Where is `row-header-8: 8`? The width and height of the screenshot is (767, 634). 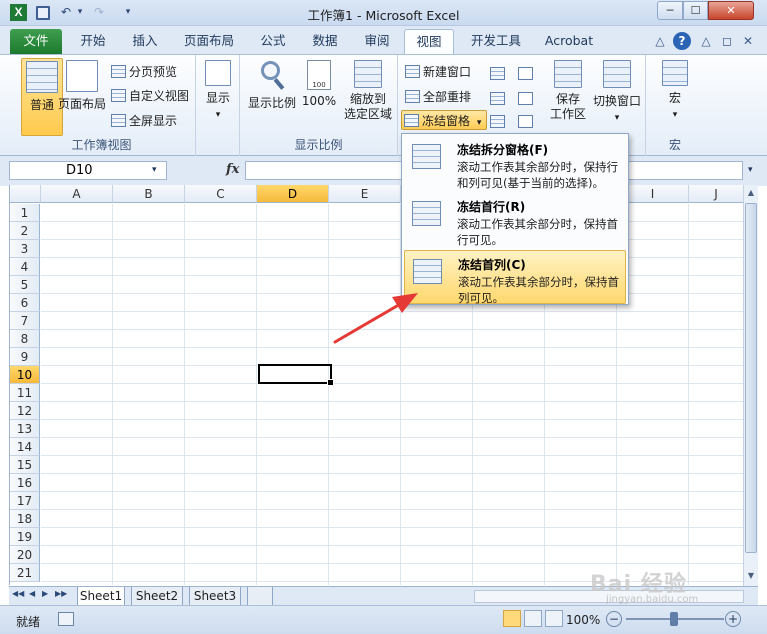 row-header-8: 8 is located at coordinates (25, 339).